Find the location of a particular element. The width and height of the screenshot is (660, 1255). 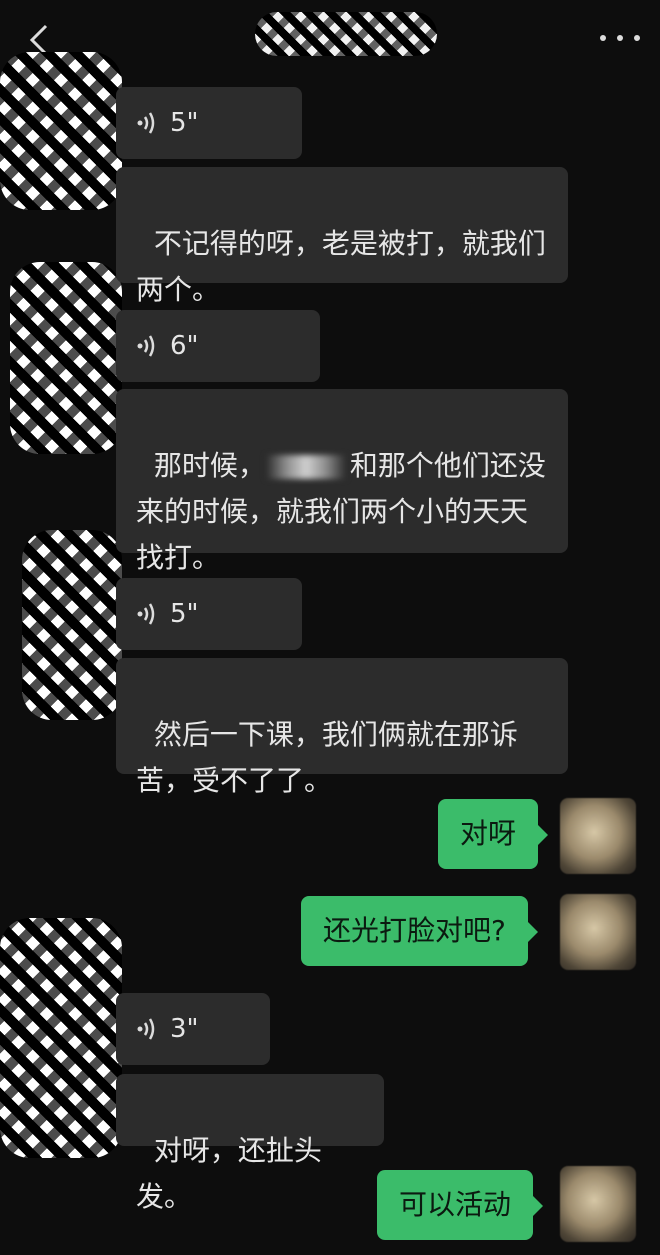

message-text: 对呀 is located at coordinates (488, 833).